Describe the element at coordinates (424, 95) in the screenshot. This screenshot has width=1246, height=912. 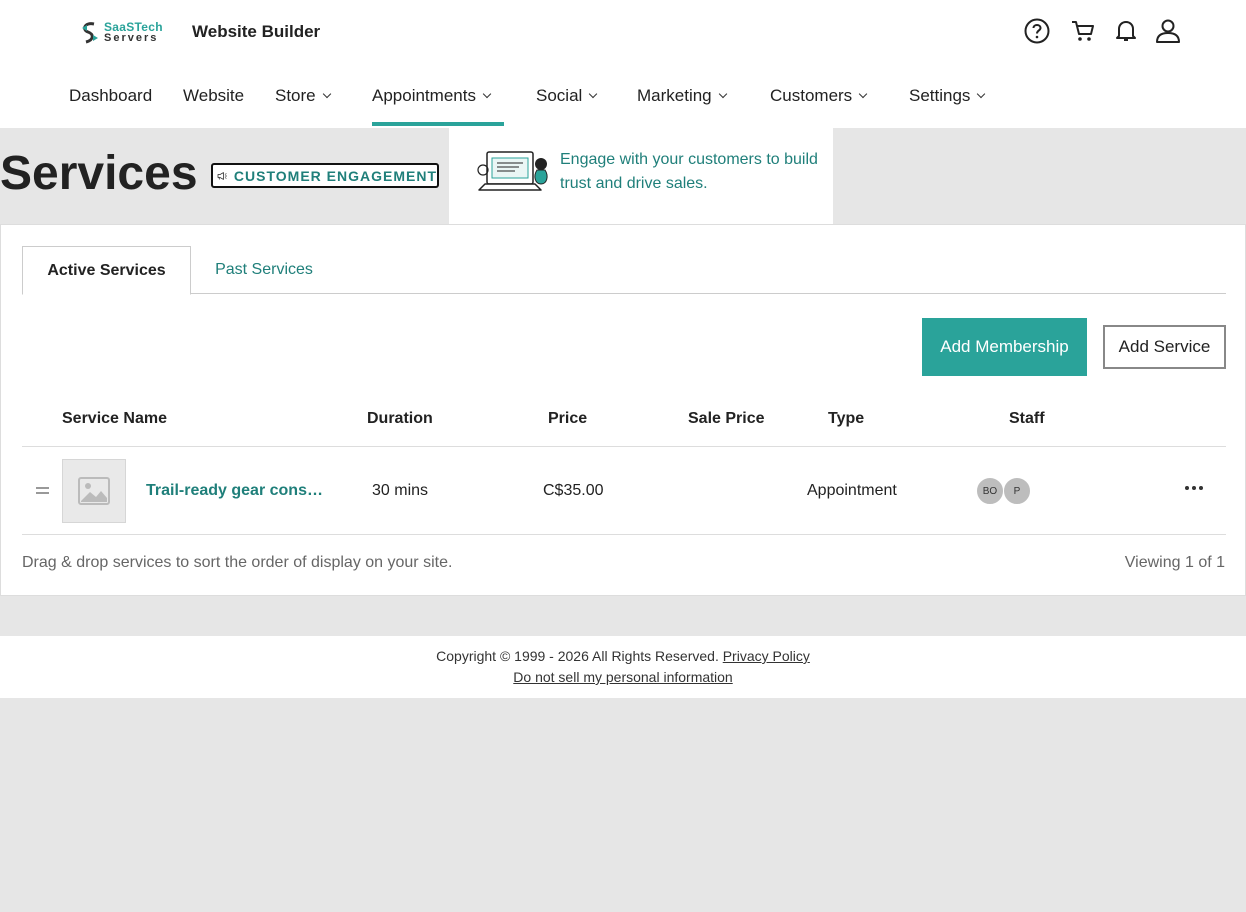
I see `nav-label: Appointments` at that location.